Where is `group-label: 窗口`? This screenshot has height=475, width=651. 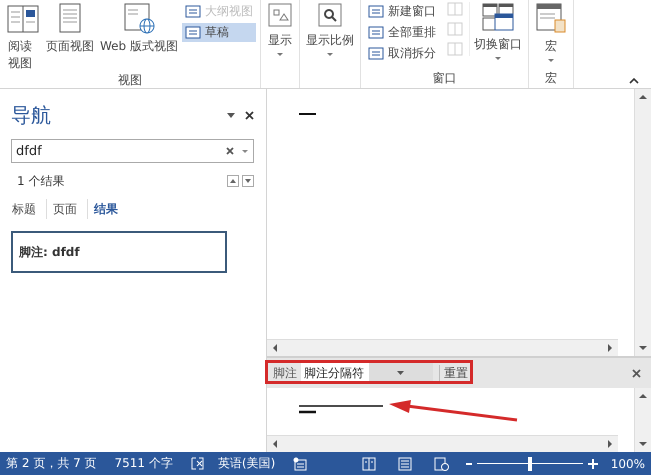
group-label: 窗口 is located at coordinates (444, 78).